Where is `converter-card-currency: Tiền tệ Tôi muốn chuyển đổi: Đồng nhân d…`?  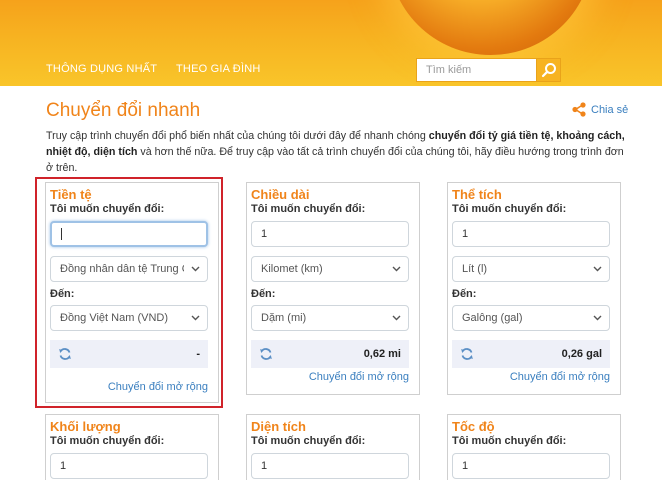 converter-card-currency: Tiền tệ Tôi muốn chuyển đổi: Đồng nhân d… is located at coordinates (132, 292).